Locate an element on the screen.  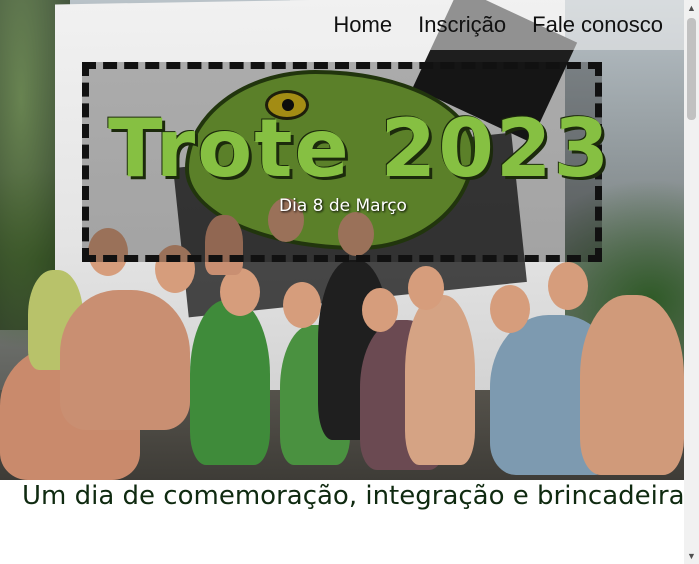
chevron-down-icon: ▼ is located at coordinates (691, 556).